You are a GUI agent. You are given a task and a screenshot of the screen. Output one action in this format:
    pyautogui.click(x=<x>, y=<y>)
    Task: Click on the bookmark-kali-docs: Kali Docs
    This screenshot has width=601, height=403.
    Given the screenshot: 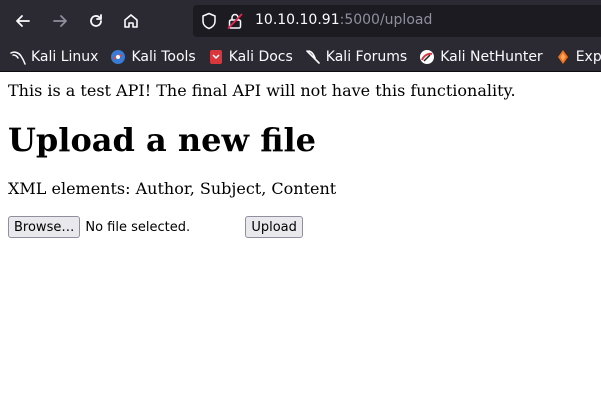 What is the action you would take?
    pyautogui.click(x=250, y=57)
    